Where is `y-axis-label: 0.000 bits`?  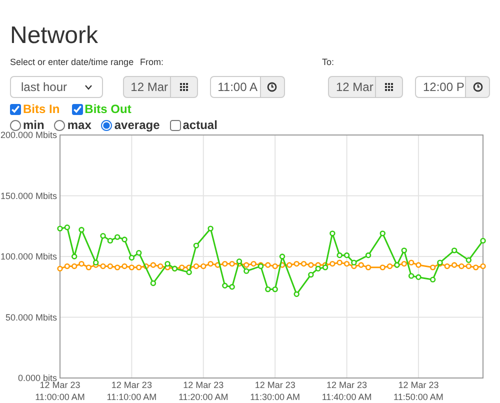
y-axis-label: 0.000 bits is located at coordinates (37, 378).